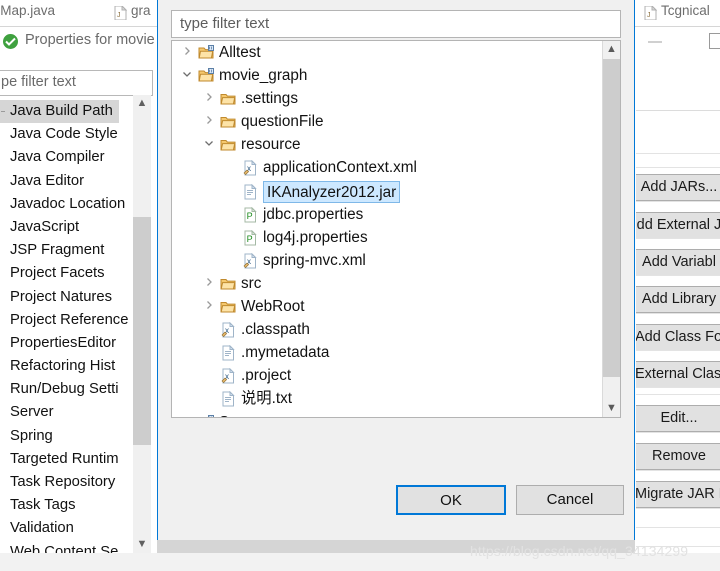 This screenshot has height=571, width=720. I want to click on tree-item: WebRoot, so click(387, 306).